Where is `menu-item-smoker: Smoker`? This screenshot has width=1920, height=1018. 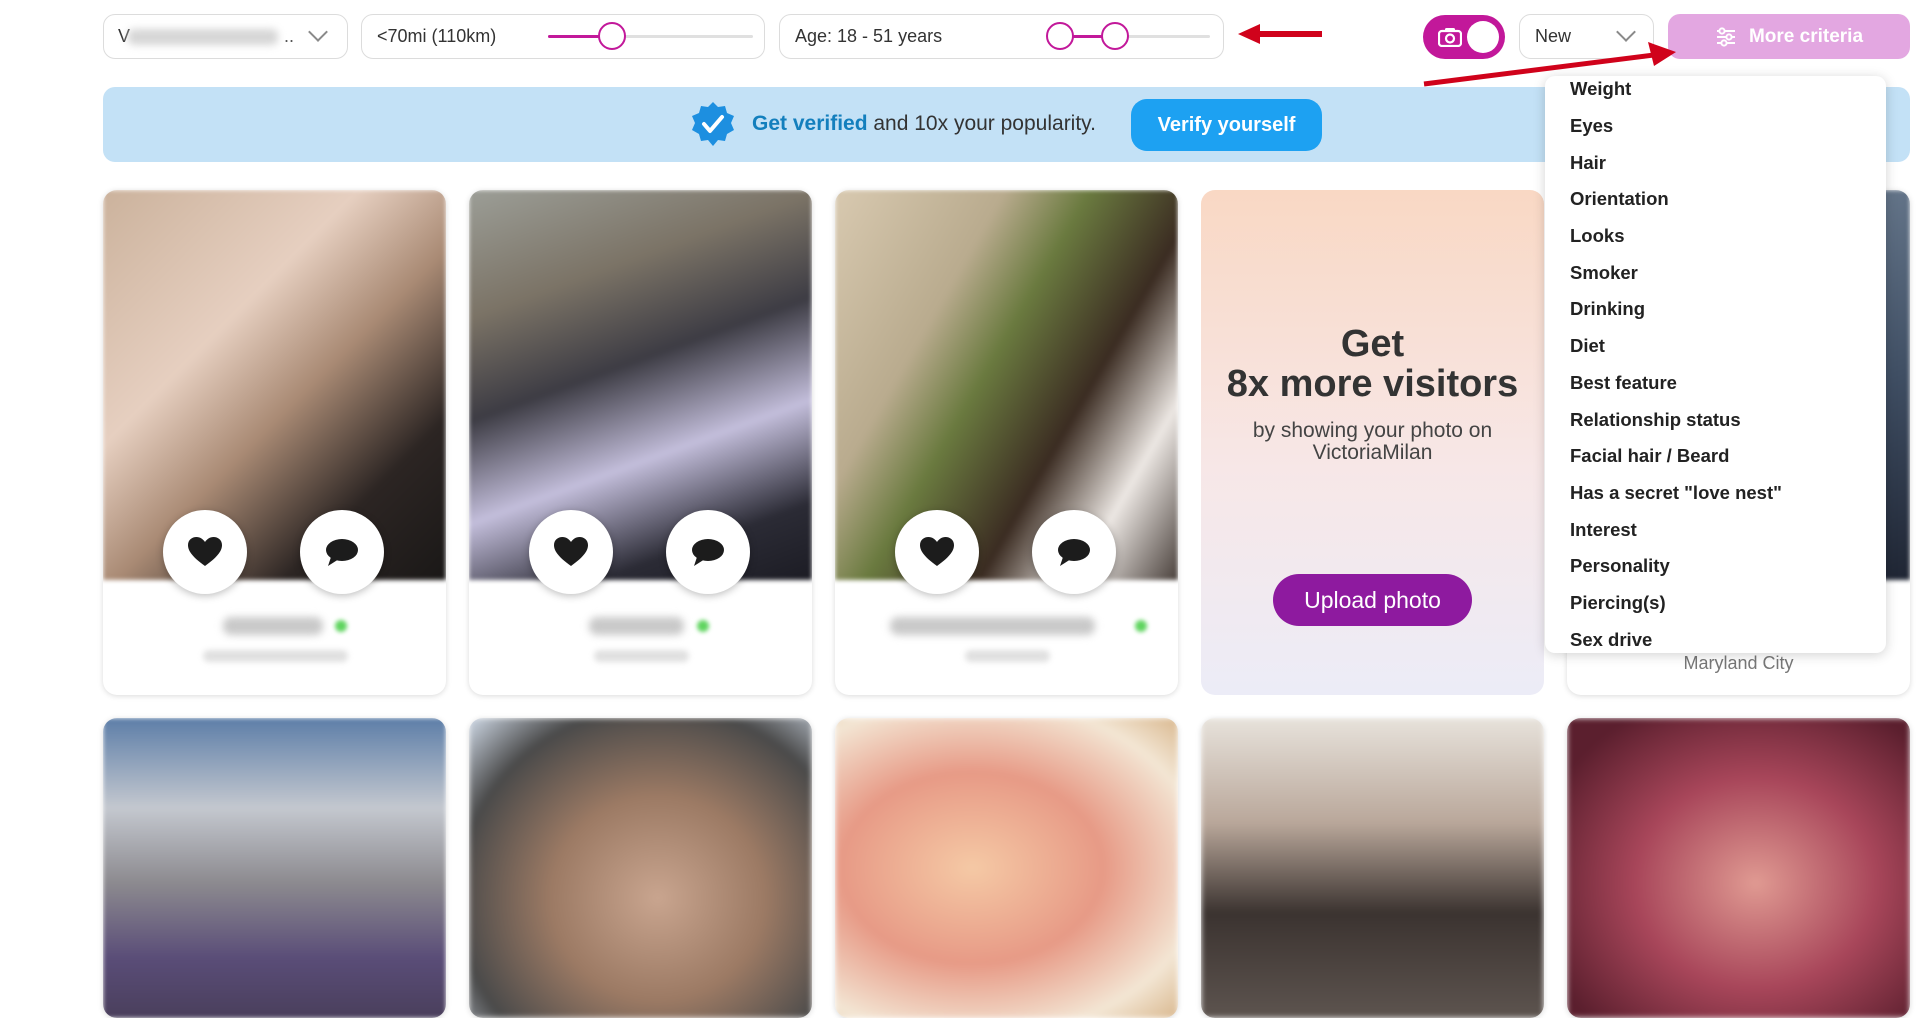 menu-item-smoker: Smoker is located at coordinates (1604, 273).